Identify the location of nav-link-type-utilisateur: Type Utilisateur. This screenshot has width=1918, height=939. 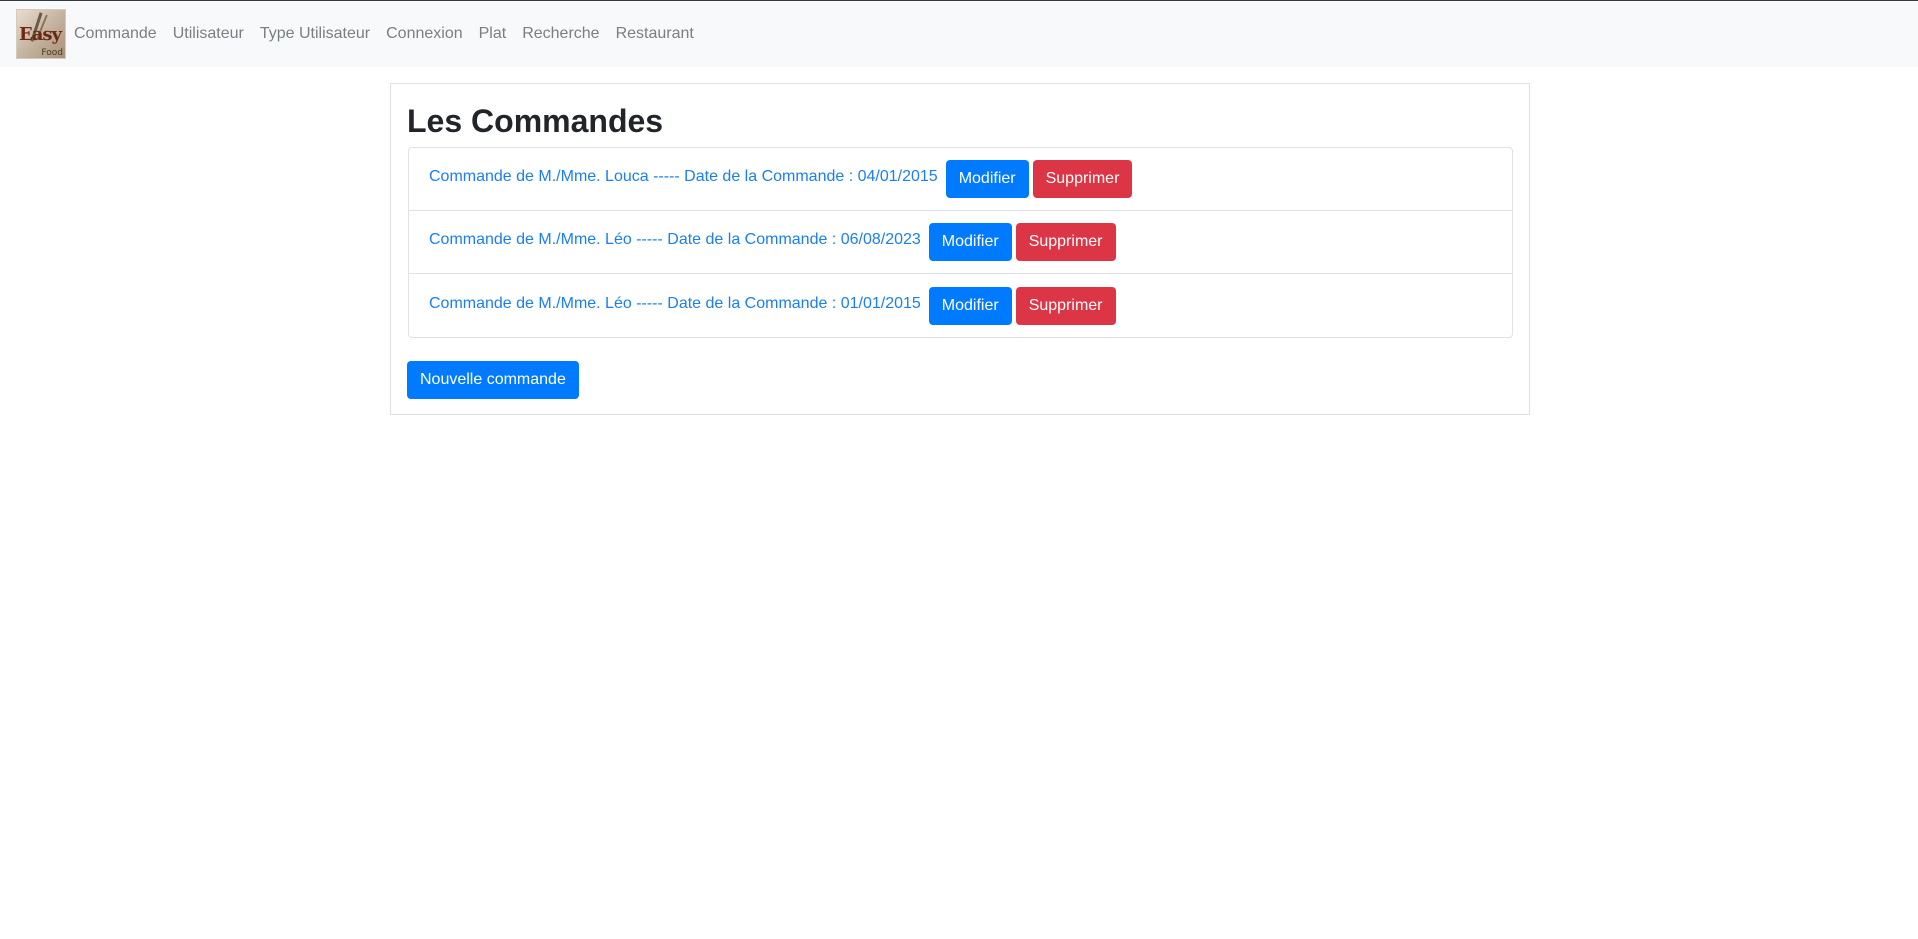
(315, 34).